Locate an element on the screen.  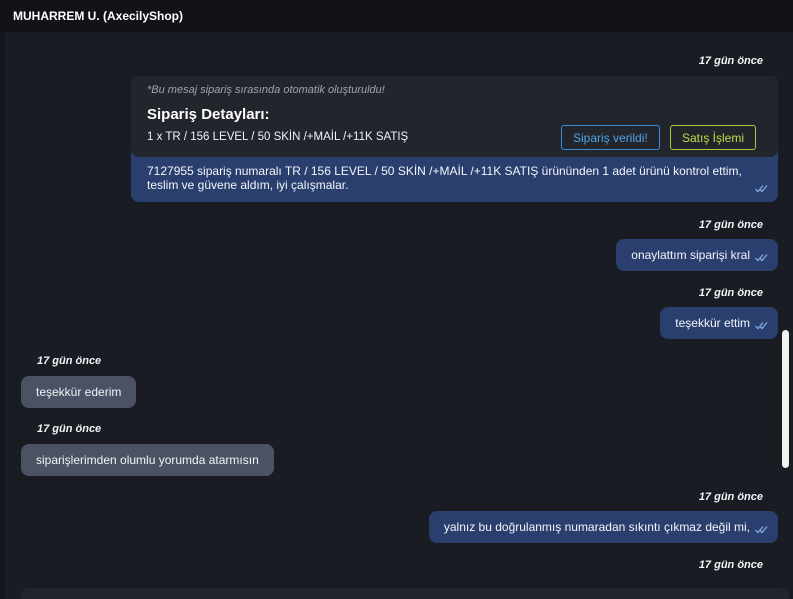
outgoing-message: onaylattım siparişi kral is located at coordinates (697, 255).